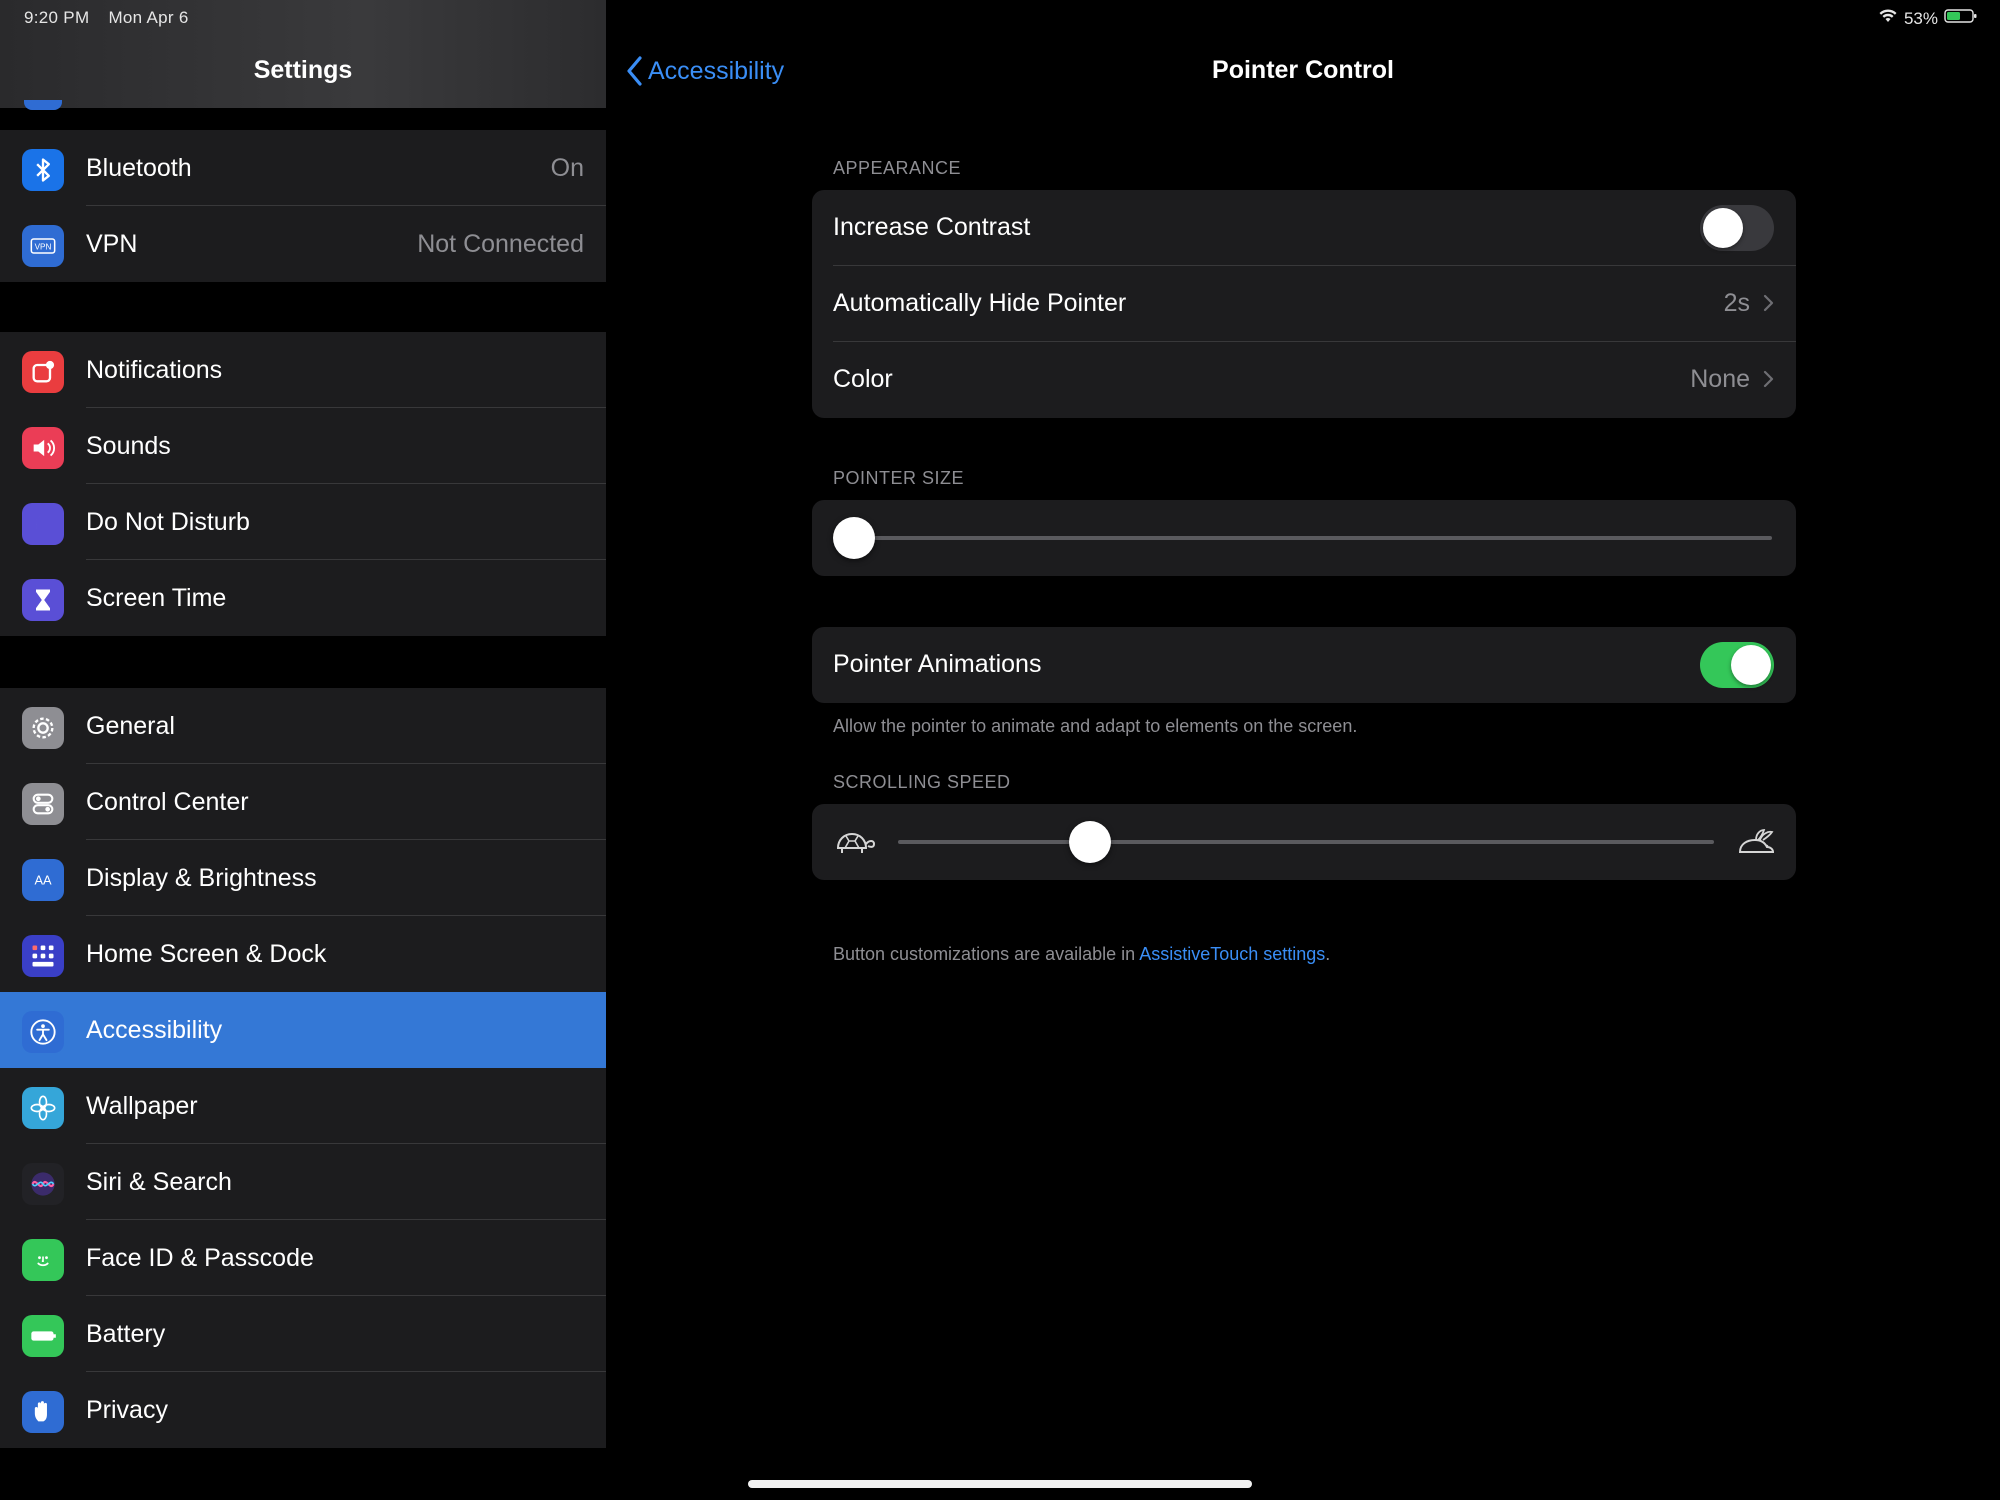  I want to click on vpn-icon: VPN, so click(43, 246).